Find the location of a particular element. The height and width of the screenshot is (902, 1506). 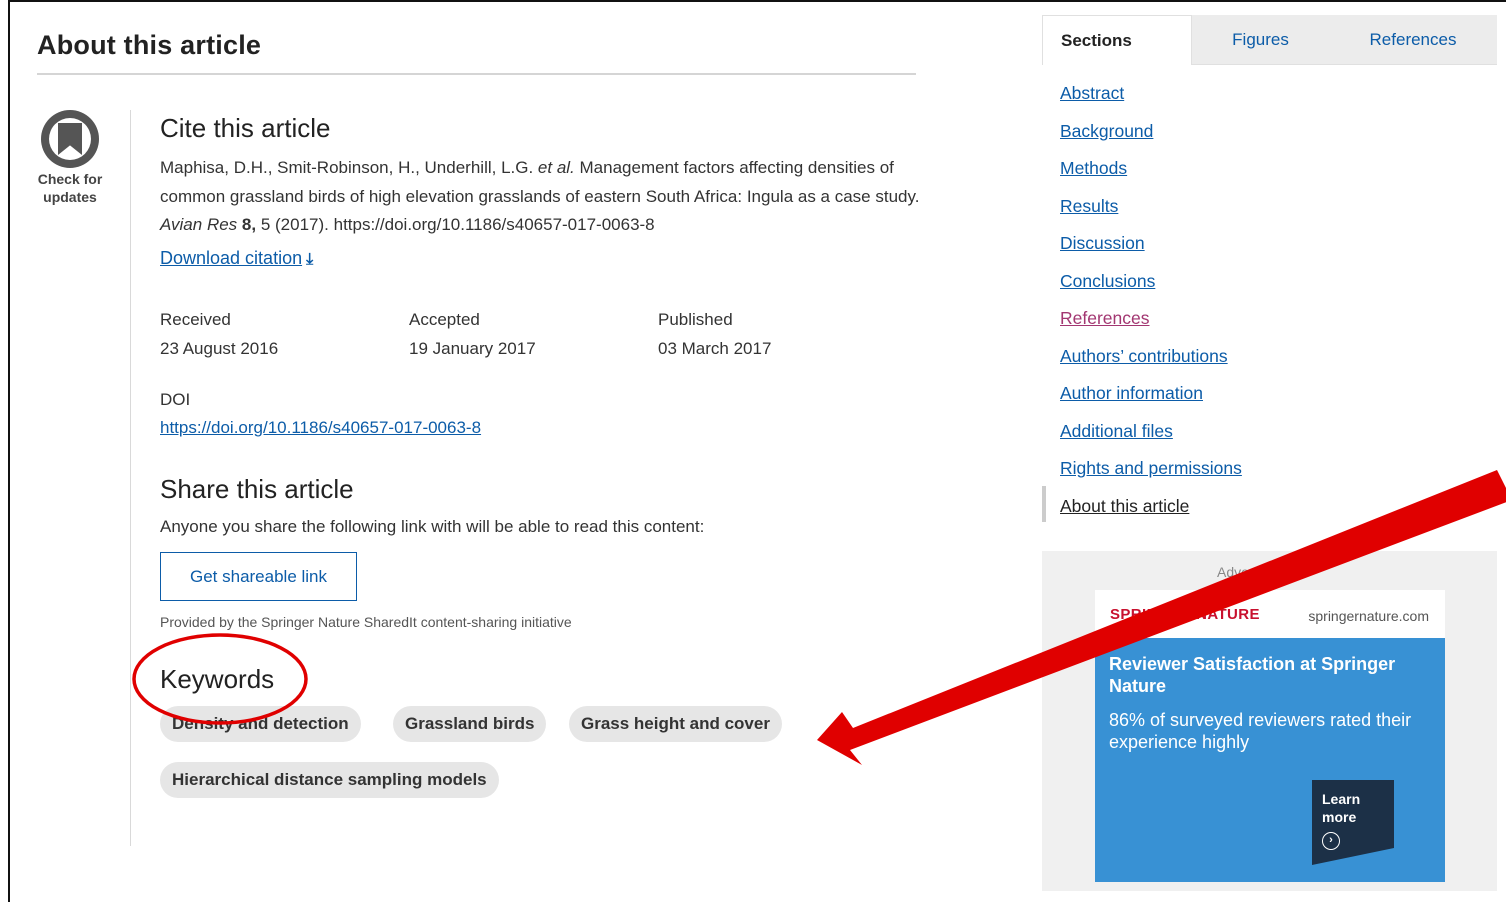

keyword-chip-hierarchical: Hierarchical distance sampling models is located at coordinates (329, 780).